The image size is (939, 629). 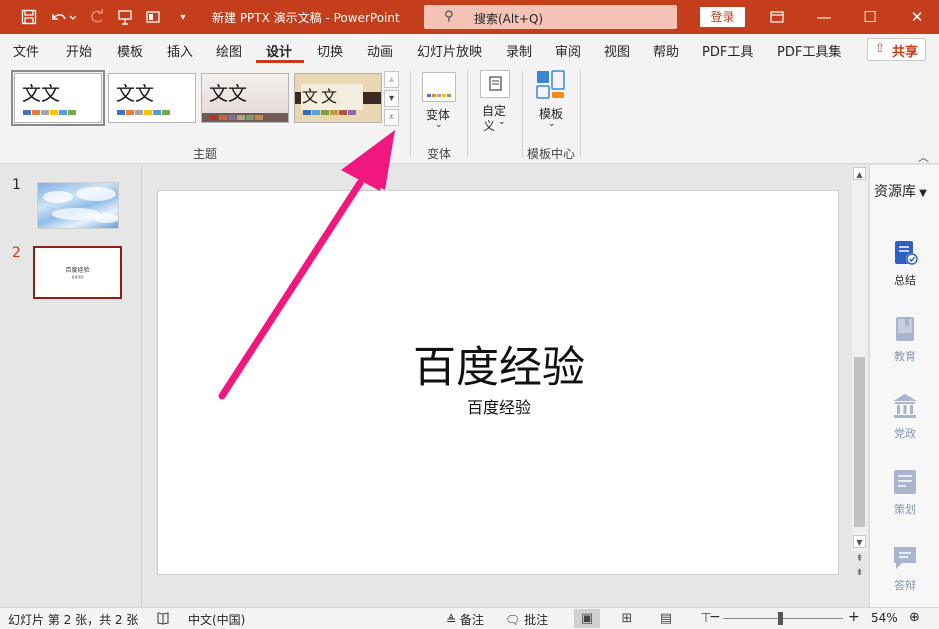 I want to click on presentation-icon, so click(x=125, y=17).